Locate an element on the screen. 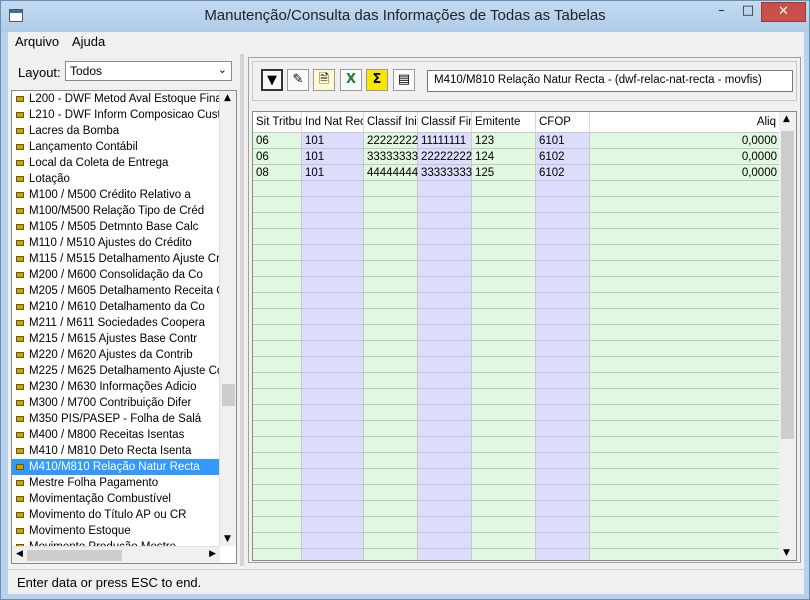 This screenshot has width=810, height=600. table-row: 06 101 33333333 22222222 124 6102 0,0000 is located at coordinates (516, 157).